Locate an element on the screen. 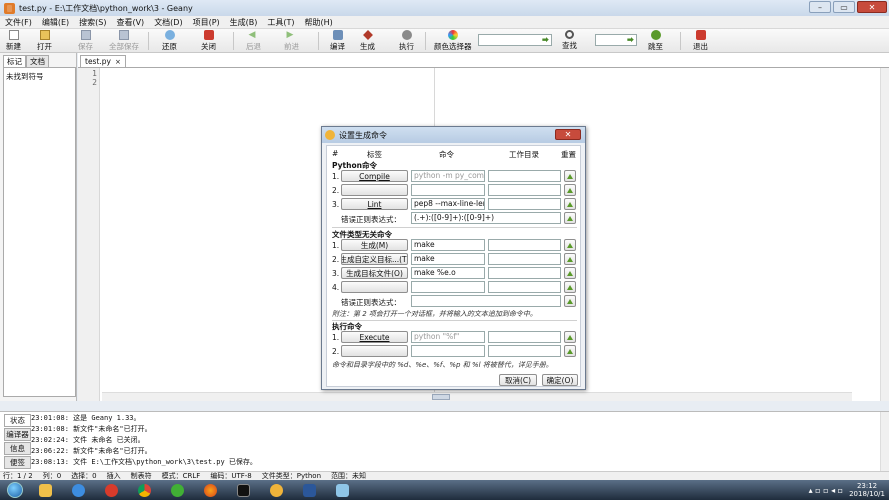 The image size is (889, 500). make-label-button: 生成(M) is located at coordinates (374, 245).